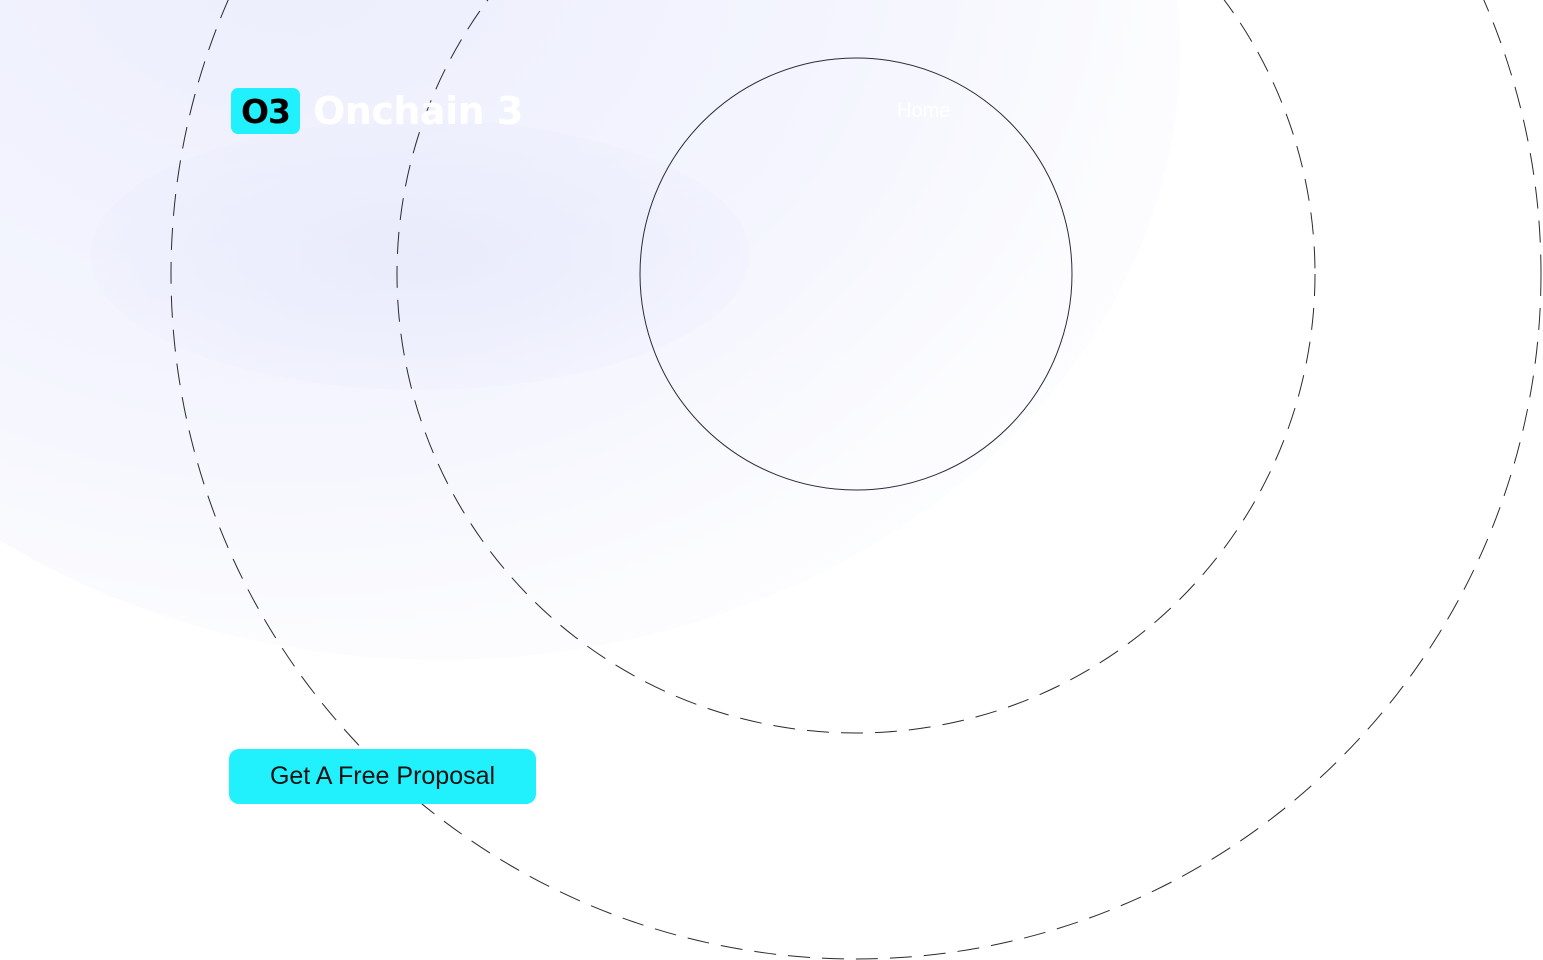  What do you see at coordinates (856, 274) in the screenshot?
I see `inner-solid-ring` at bounding box center [856, 274].